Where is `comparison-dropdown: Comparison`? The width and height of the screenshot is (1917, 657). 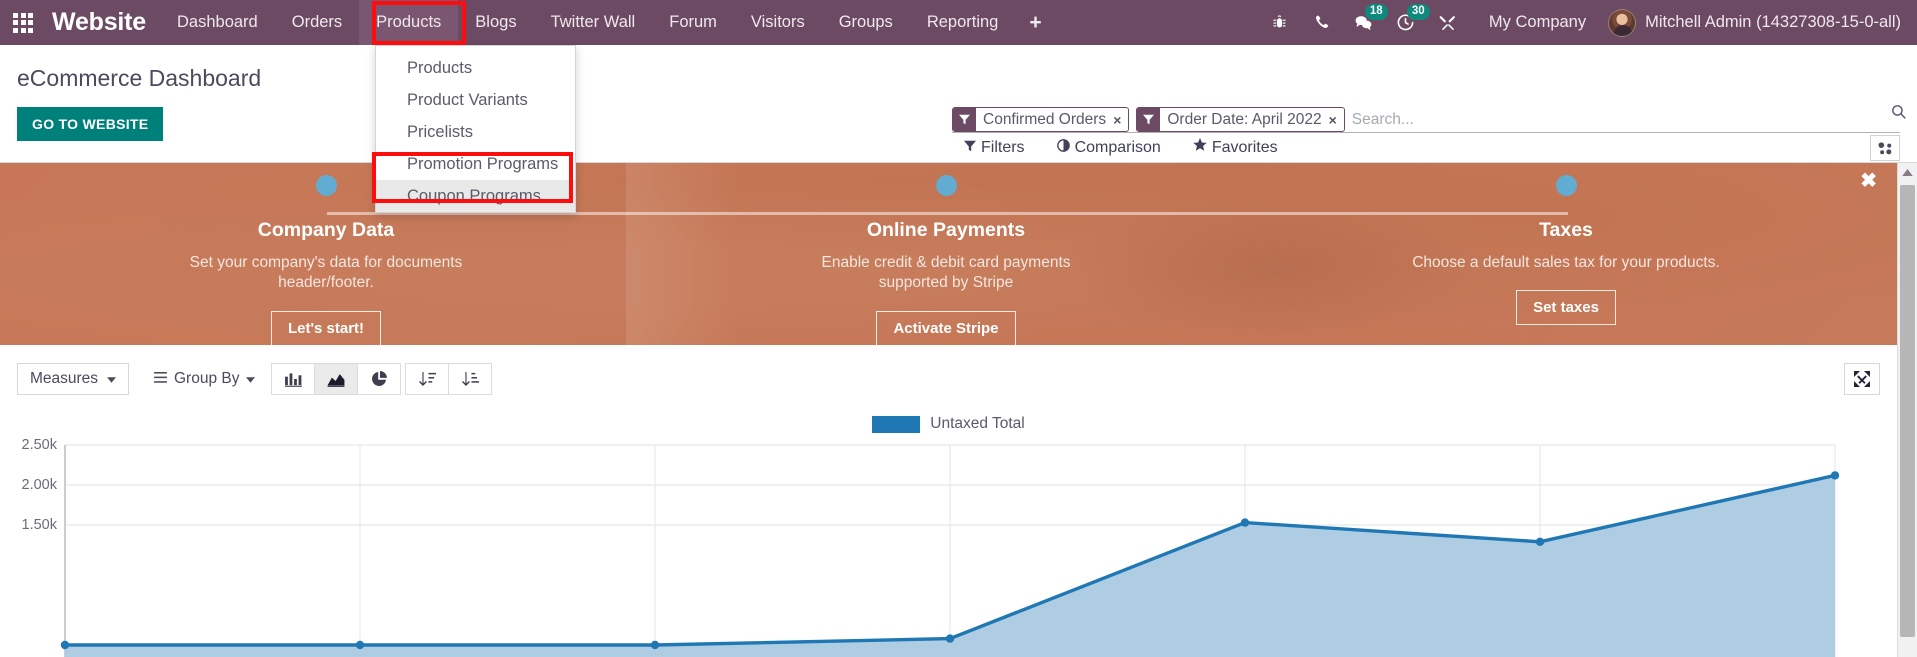
comparison-dropdown: Comparison is located at coordinates (1108, 147).